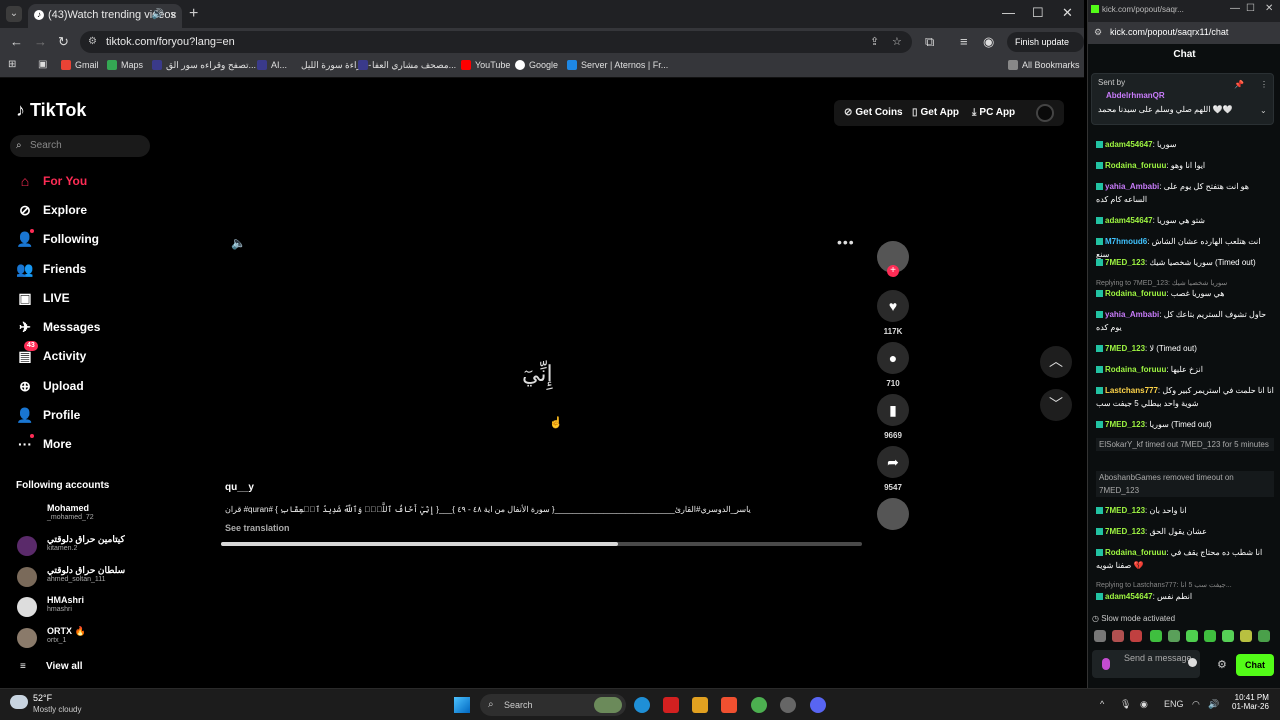 Image resolution: width=1280 pixels, height=720 pixels. I want to click on install-app-icon: ⇪, so click(874, 42).